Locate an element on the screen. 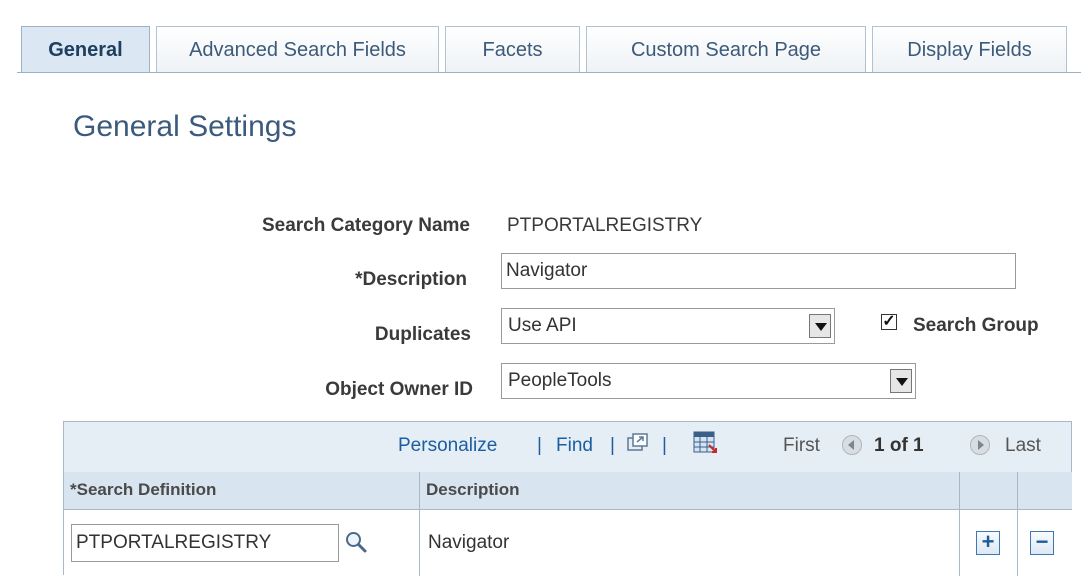 Image resolution: width=1081 pixels, height=576 pixels. search-definition-field: PTPORTALREGISTRY is located at coordinates (205, 543).